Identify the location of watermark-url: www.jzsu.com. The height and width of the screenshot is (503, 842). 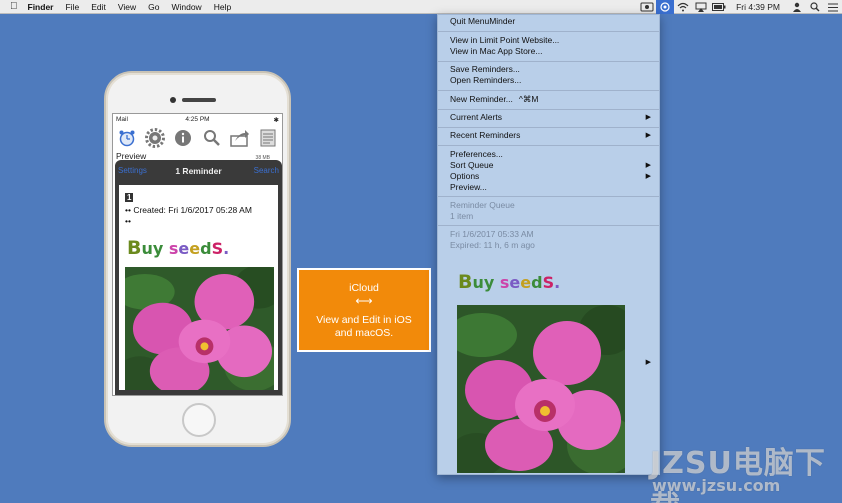
(716, 485).